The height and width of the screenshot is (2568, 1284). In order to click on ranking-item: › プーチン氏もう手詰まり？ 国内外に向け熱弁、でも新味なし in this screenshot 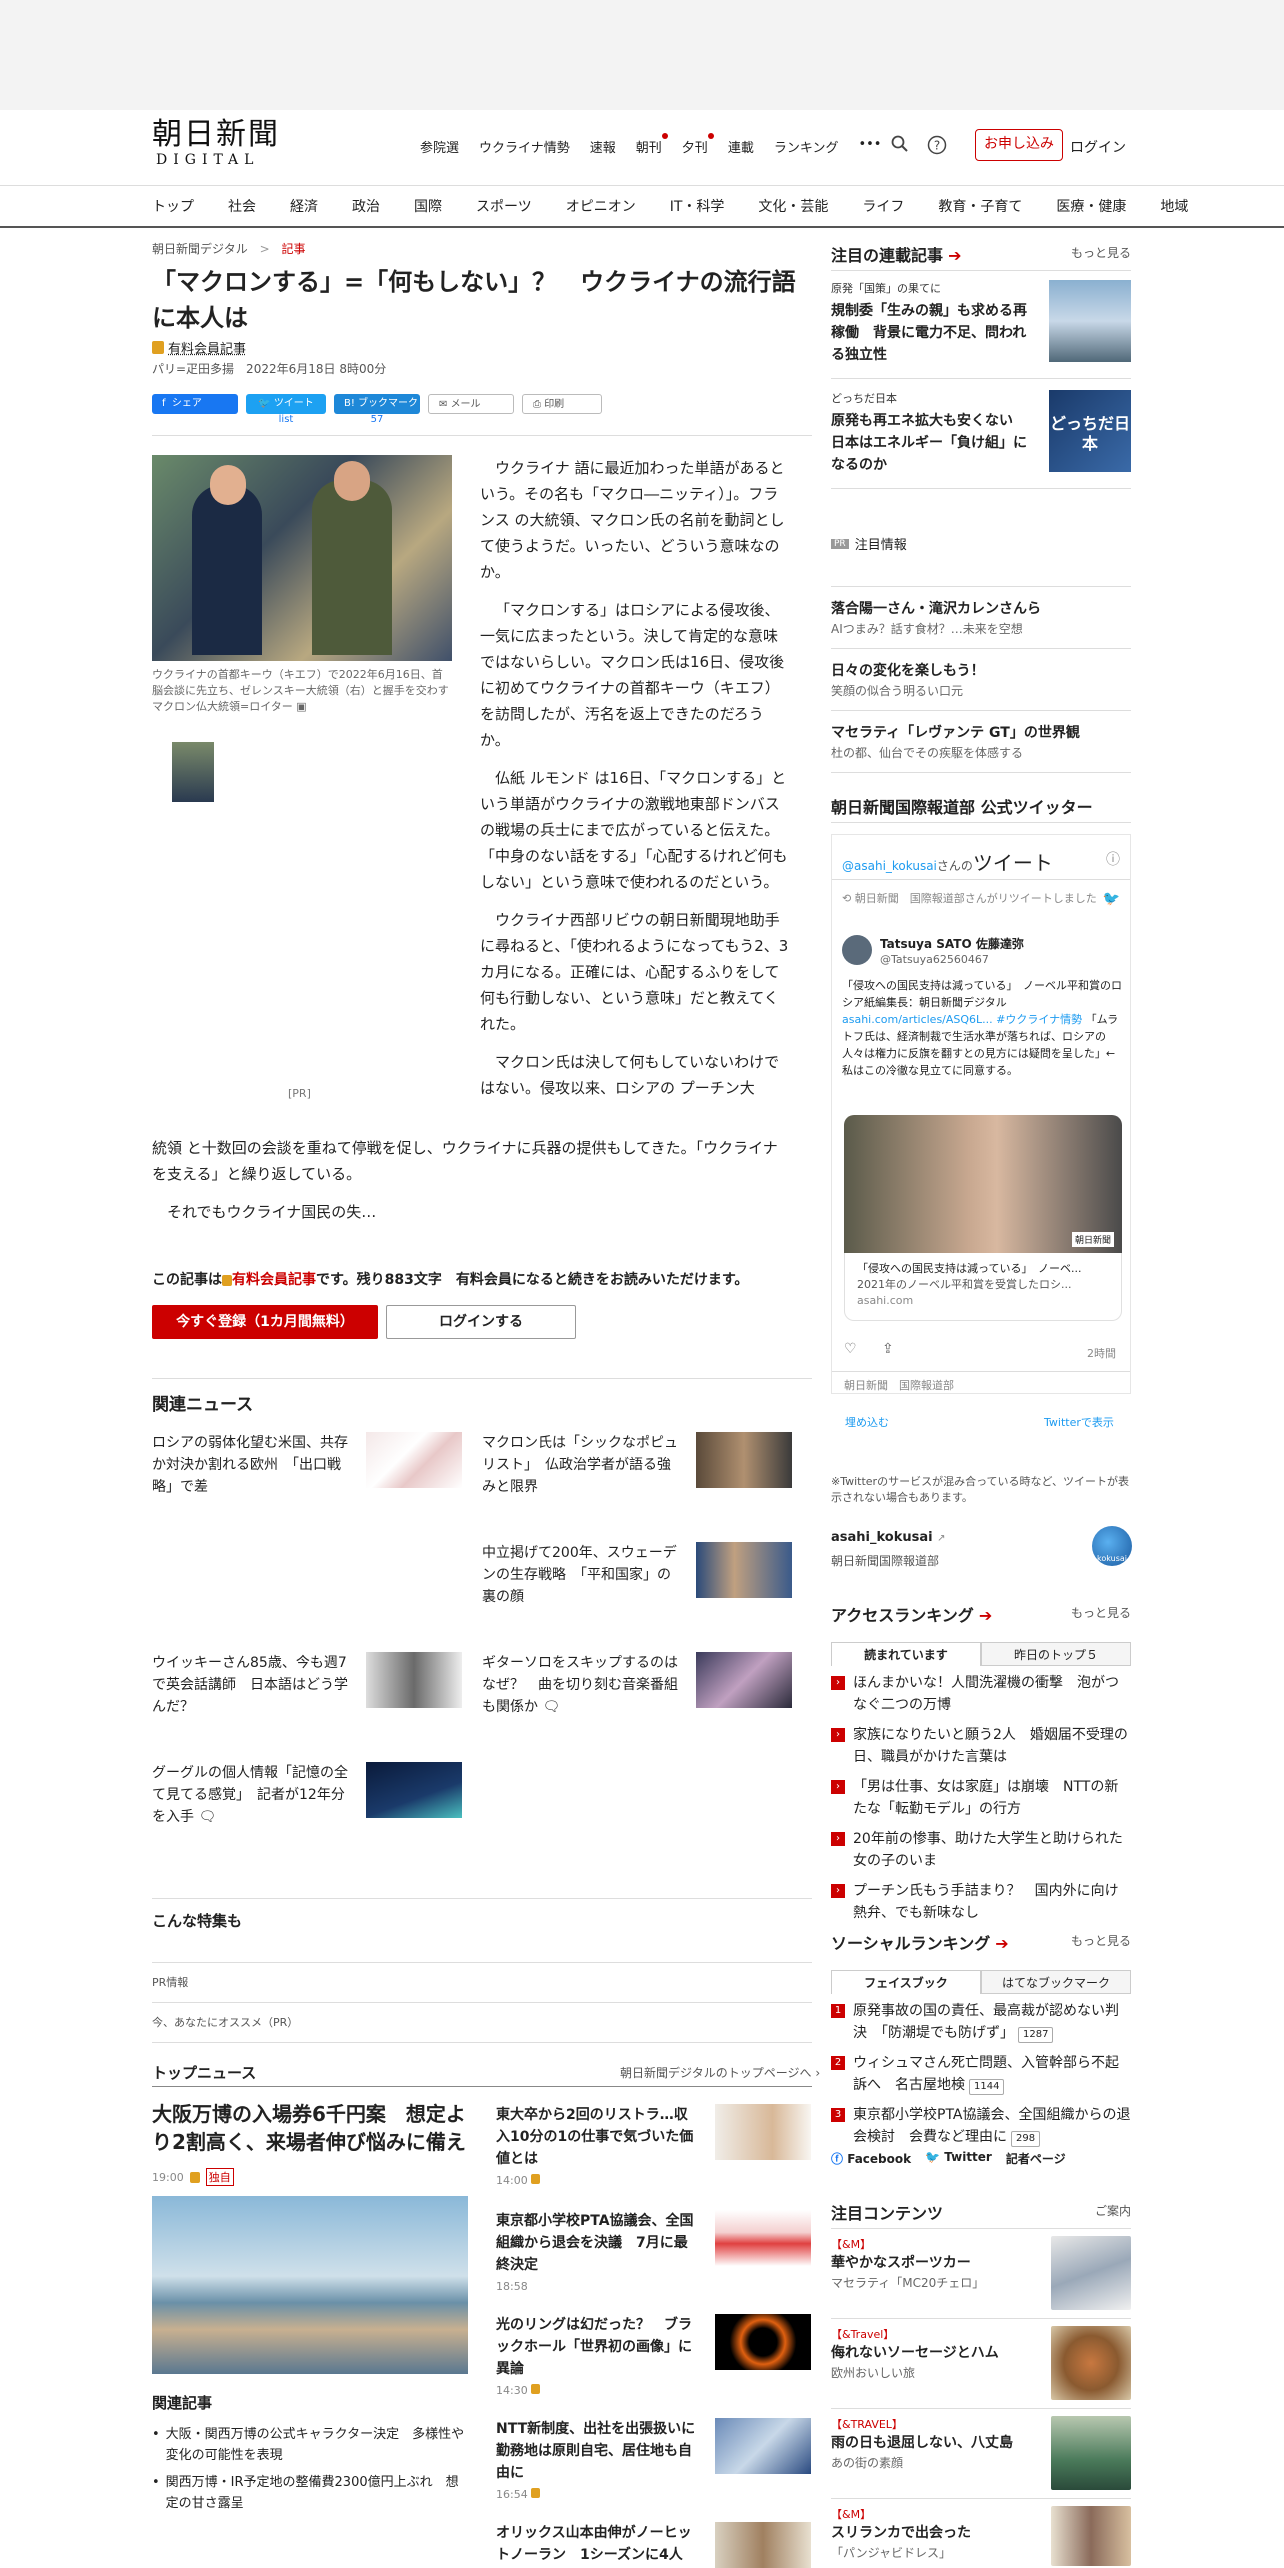, I will do `click(981, 1902)`.